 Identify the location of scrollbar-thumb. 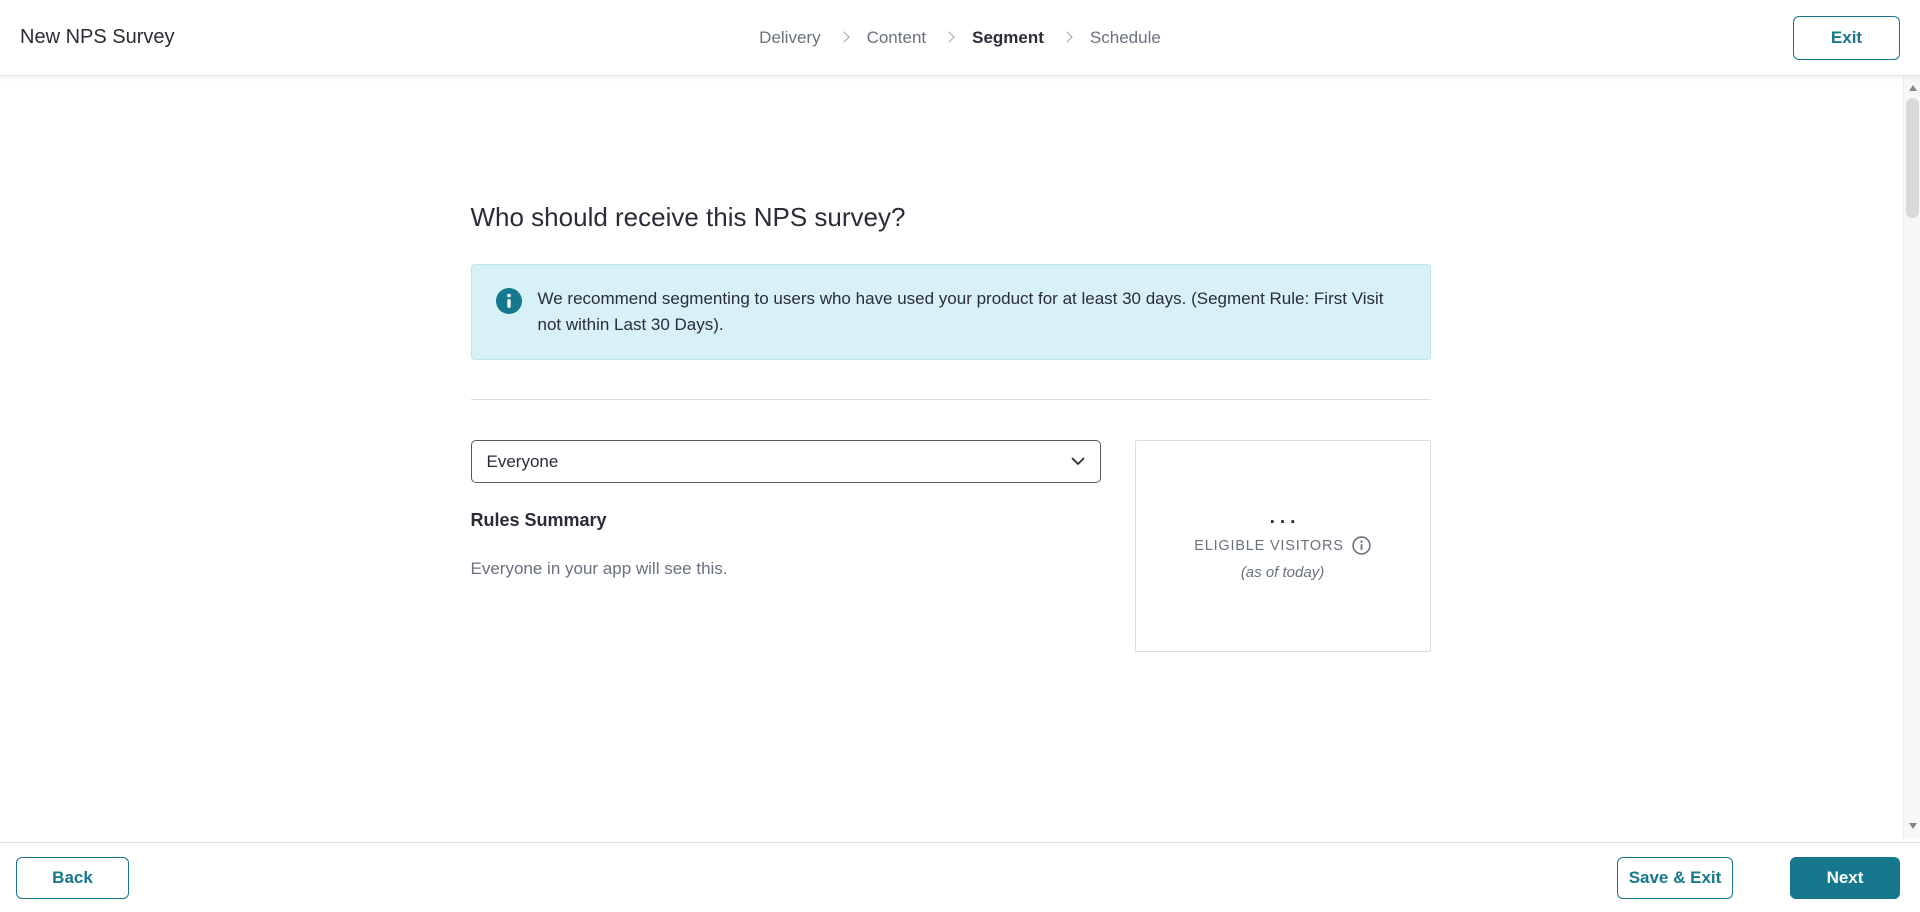
(1912, 158).